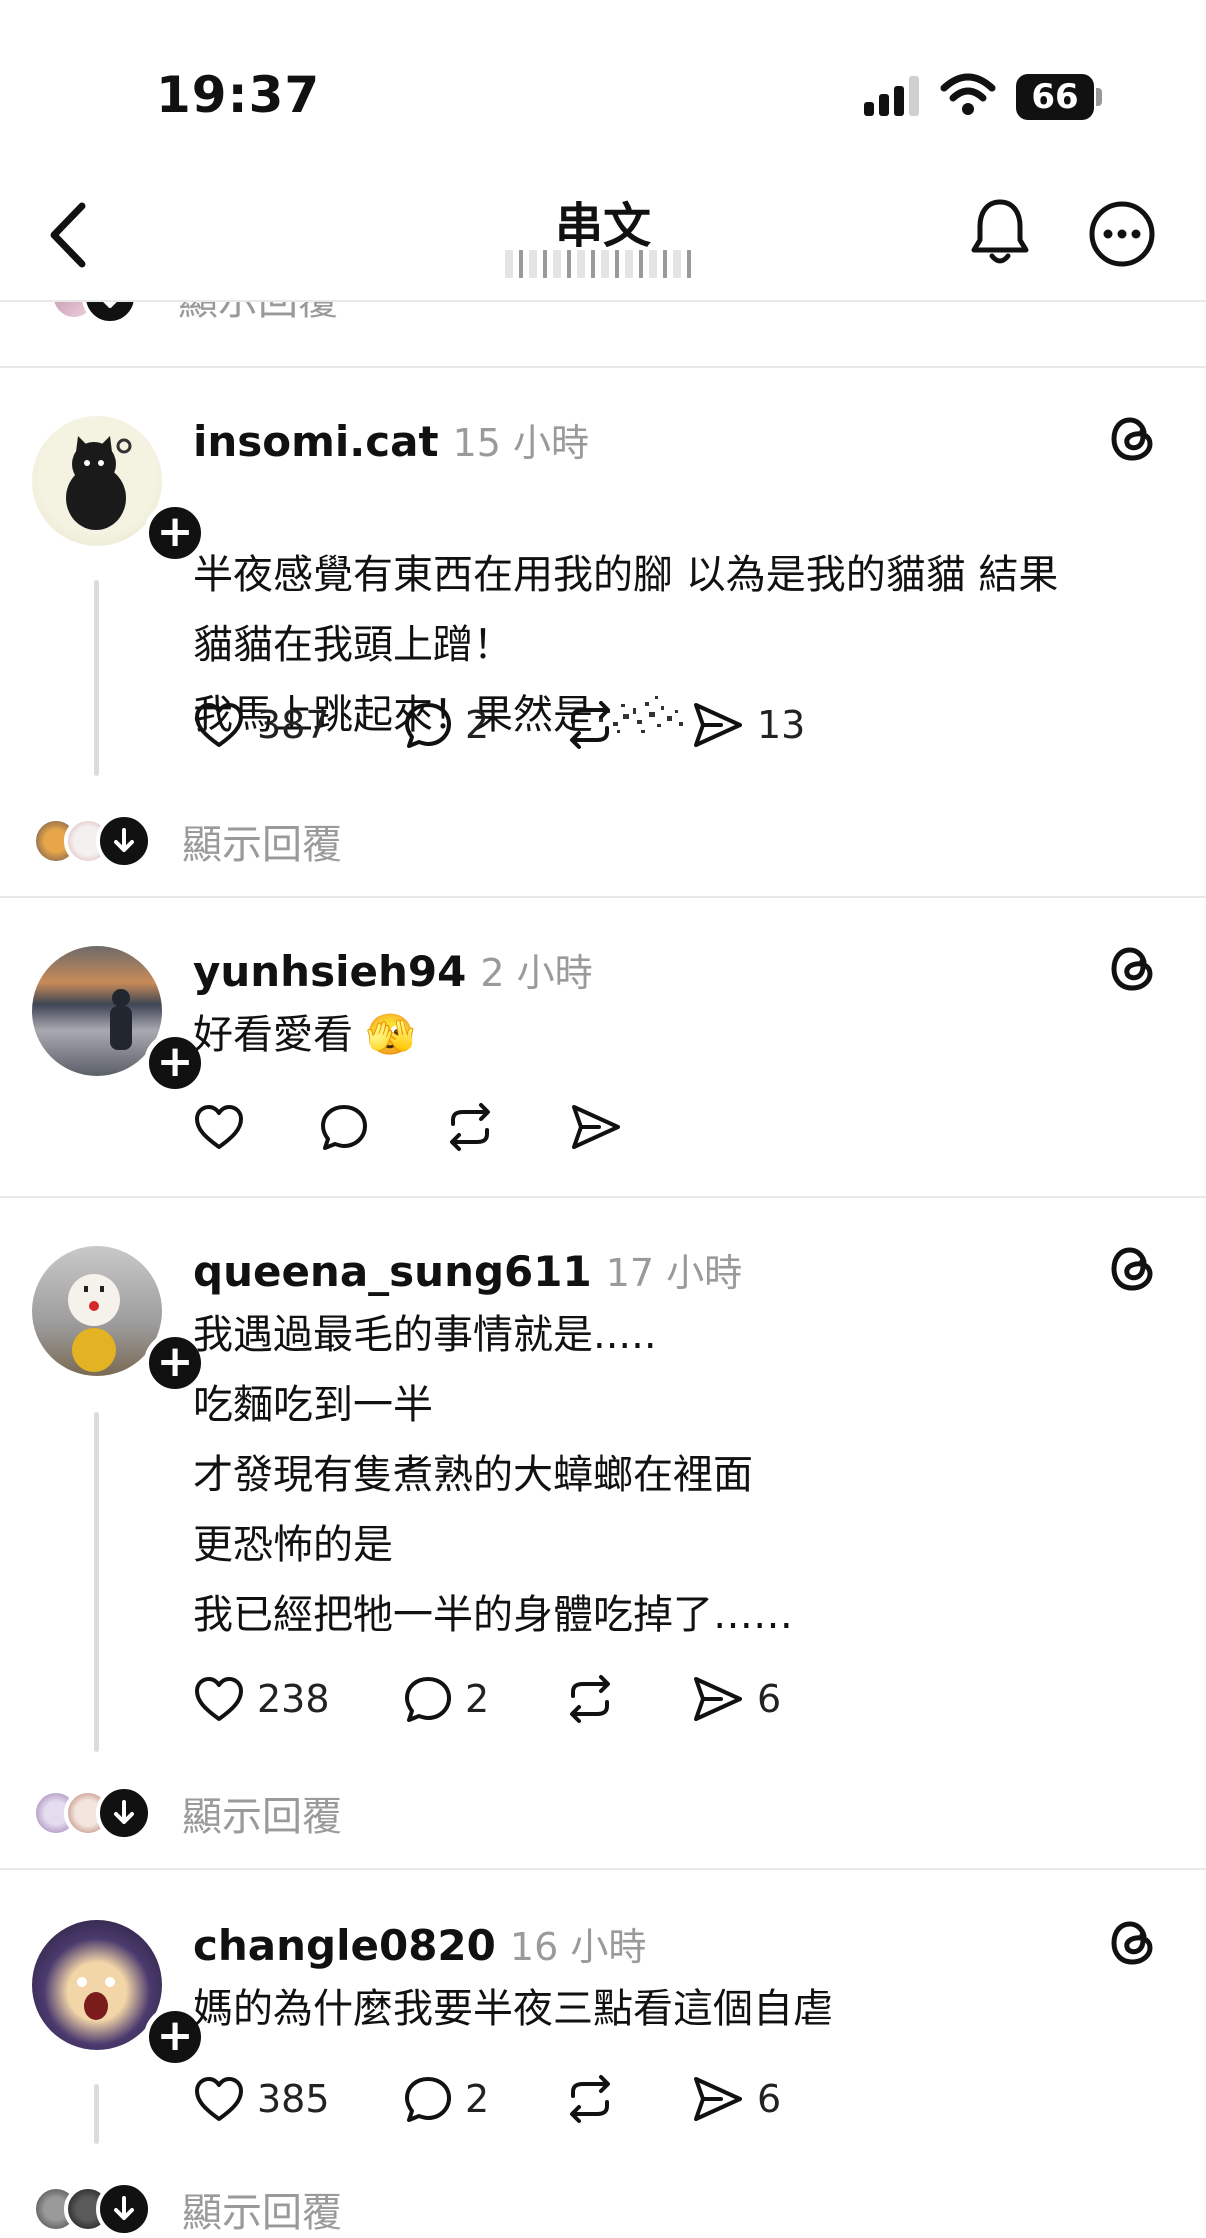 The width and height of the screenshot is (1206, 2238). I want to click on battery-cap, so click(1099, 97).